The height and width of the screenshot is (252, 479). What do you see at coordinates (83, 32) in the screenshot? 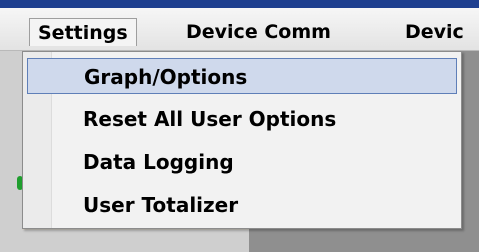
I see `menu-settings: Settings` at bounding box center [83, 32].